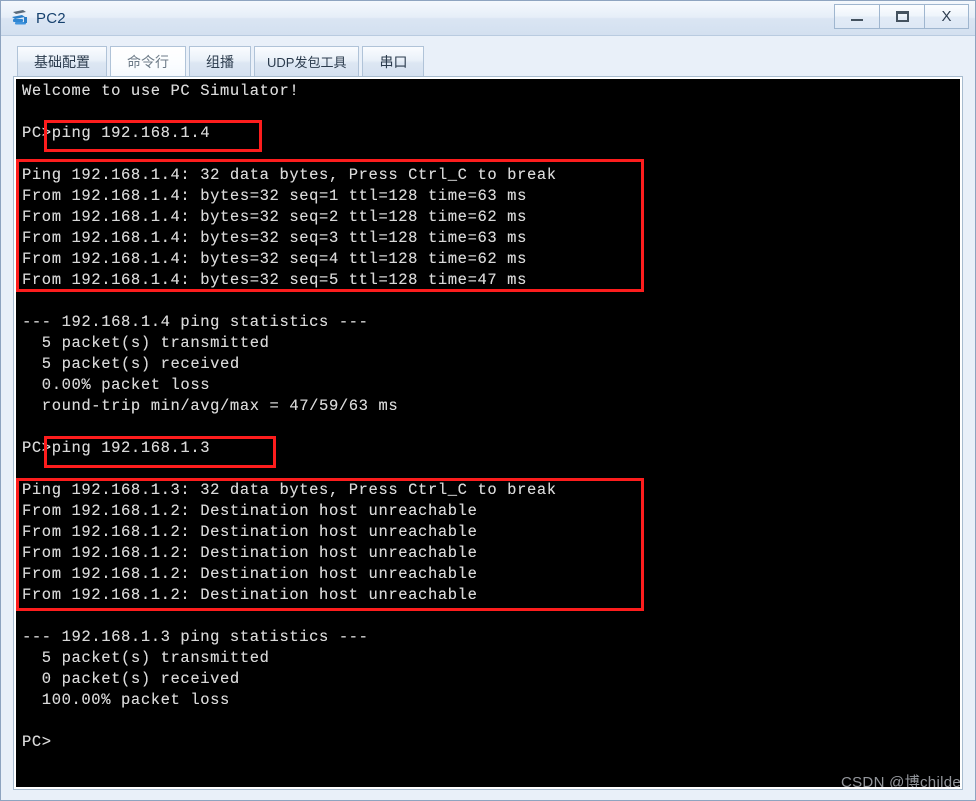  What do you see at coordinates (51, 18) in the screenshot?
I see `window-title: PC2` at bounding box center [51, 18].